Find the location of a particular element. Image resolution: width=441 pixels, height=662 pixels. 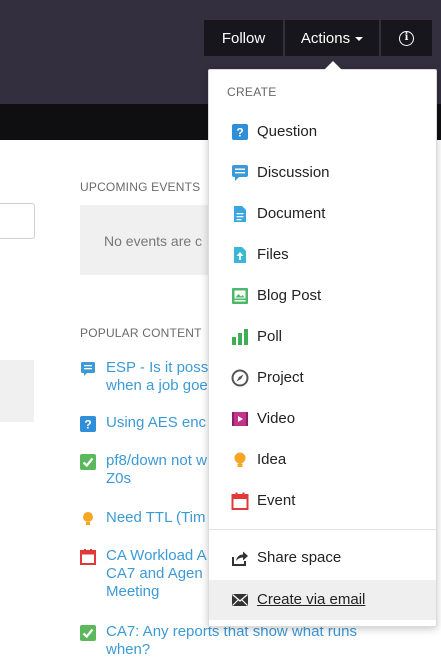

menu-item-share-space: Share space is located at coordinates (322, 558).